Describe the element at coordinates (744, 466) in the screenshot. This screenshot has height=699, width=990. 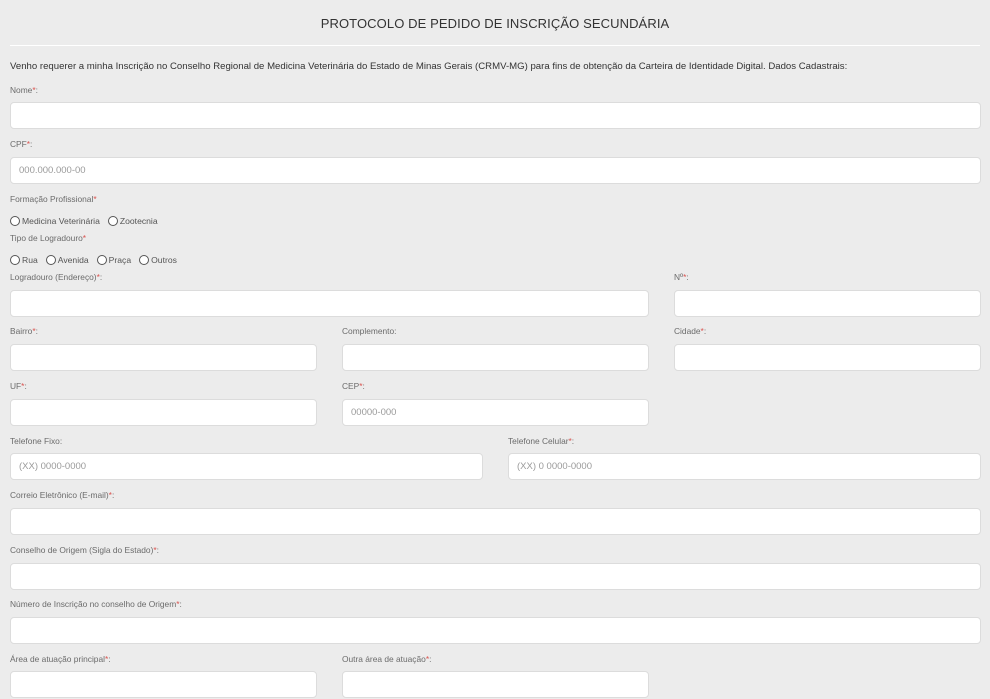
I see `telefone-celular-input` at that location.